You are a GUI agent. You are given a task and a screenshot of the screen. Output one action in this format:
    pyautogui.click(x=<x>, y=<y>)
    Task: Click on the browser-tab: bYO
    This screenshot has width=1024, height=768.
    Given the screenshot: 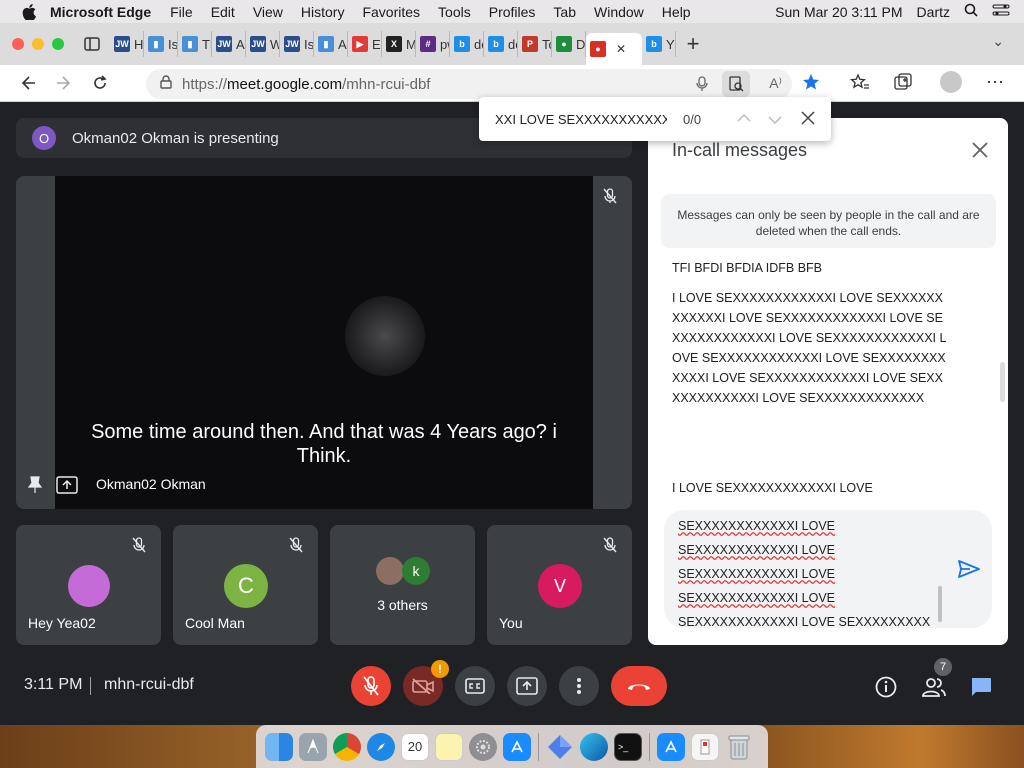 What is the action you would take?
    pyautogui.click(x=659, y=44)
    